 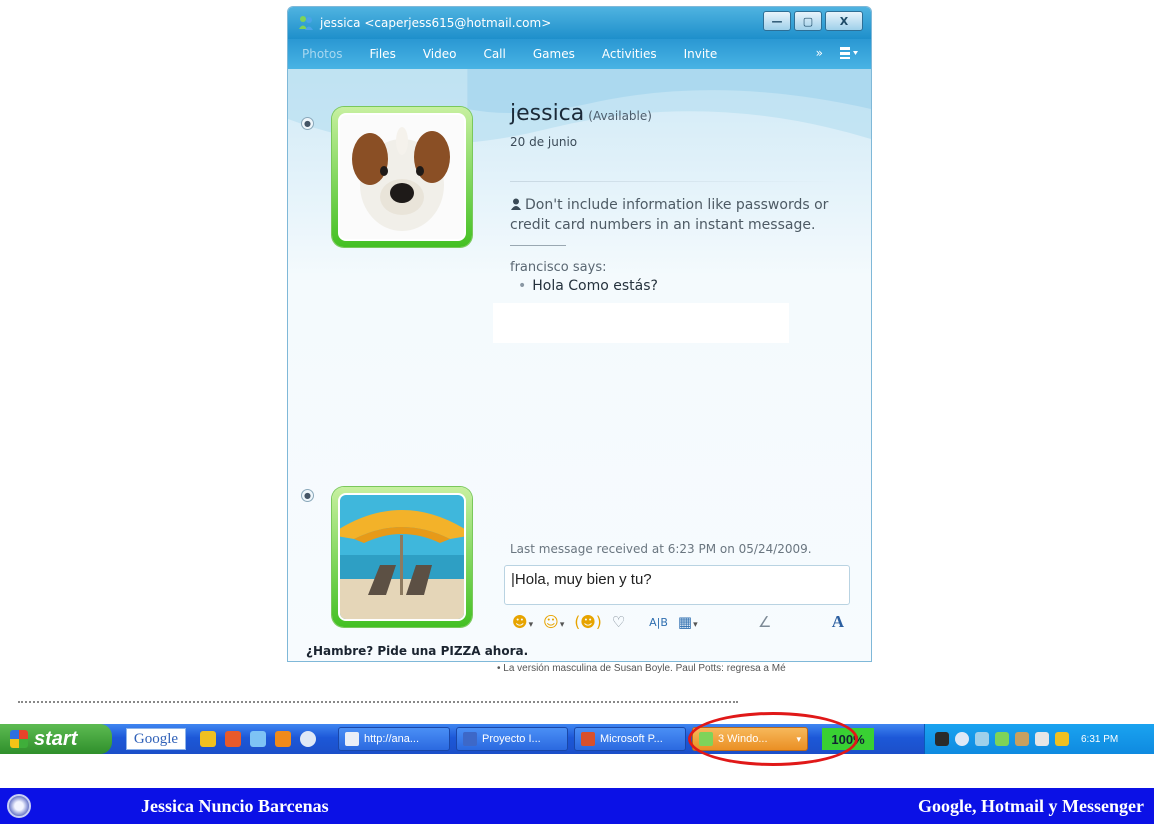 I want to click on personal-message: 20 de junio, so click(x=544, y=142).